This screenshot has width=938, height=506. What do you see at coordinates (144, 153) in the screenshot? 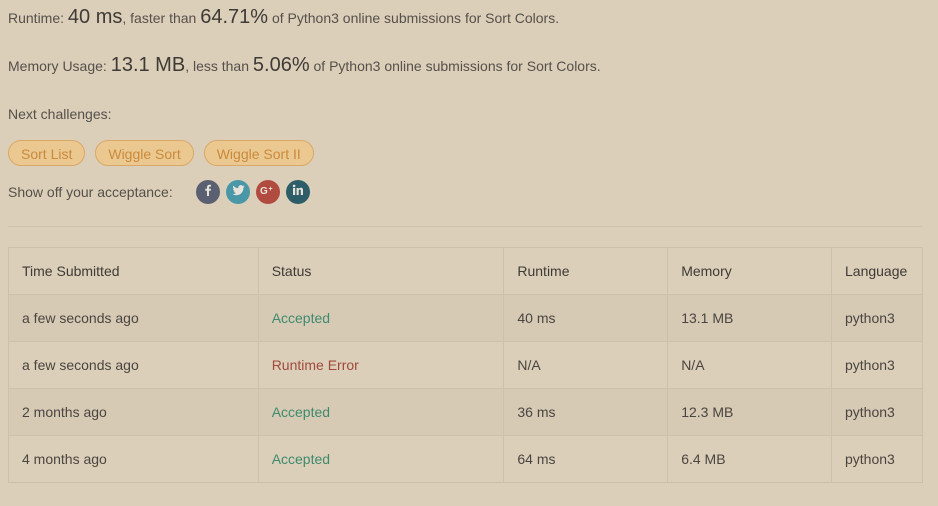
I see `challenge-wiggle-sort: Wiggle Sort` at bounding box center [144, 153].